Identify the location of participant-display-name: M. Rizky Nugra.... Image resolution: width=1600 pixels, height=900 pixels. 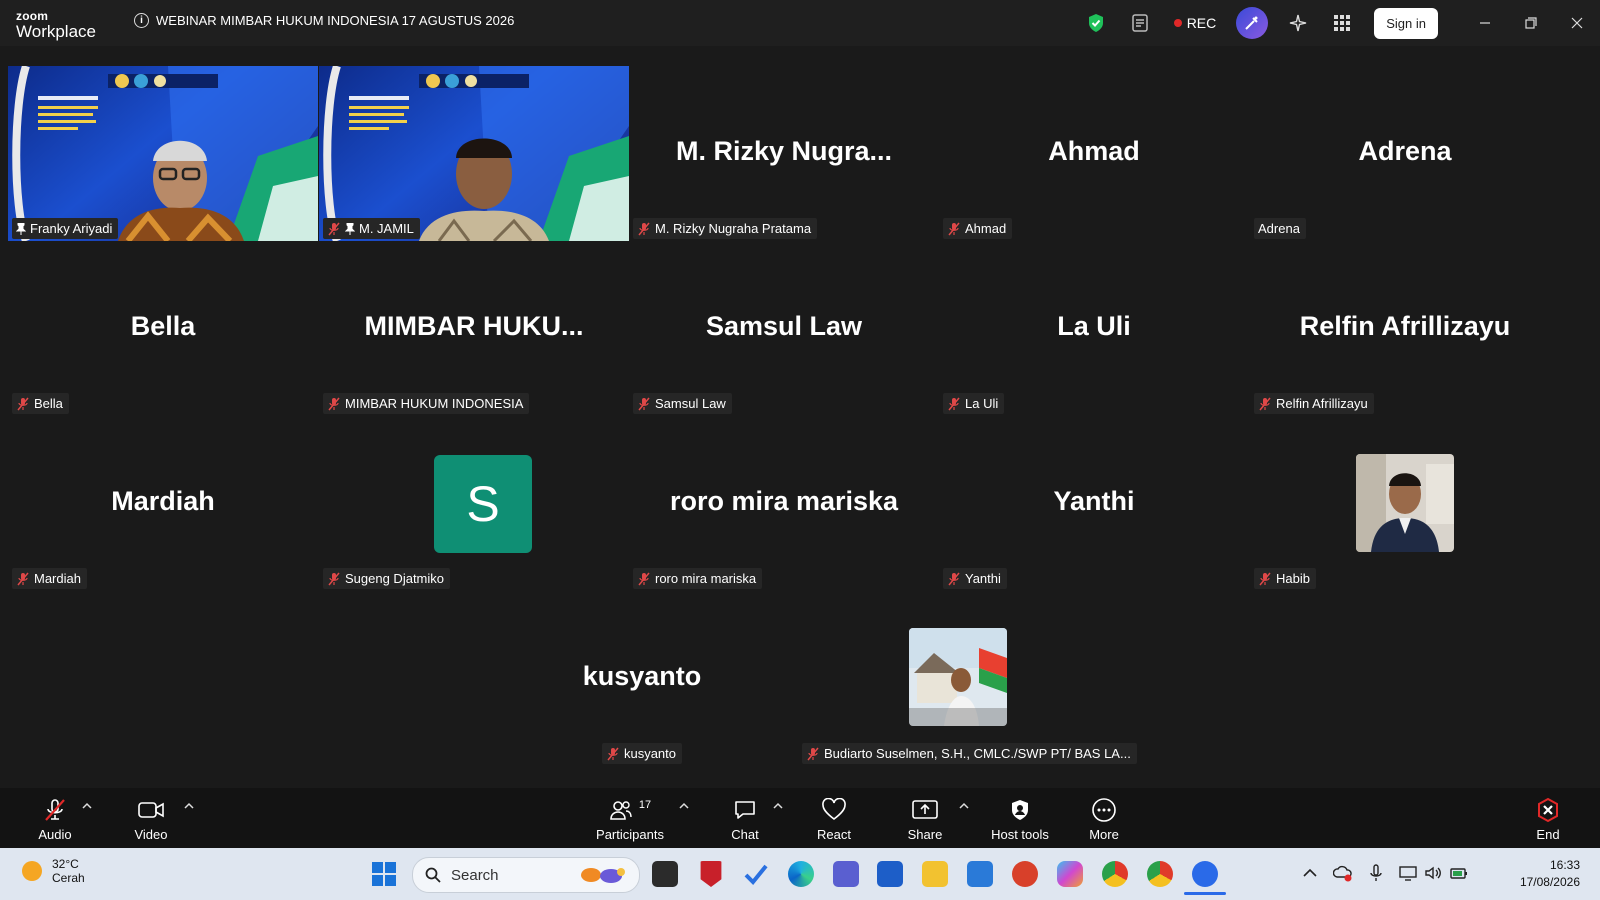
(784, 151).